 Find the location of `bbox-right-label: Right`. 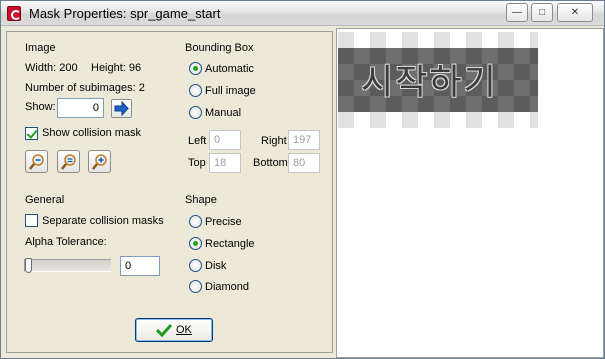

bbox-right-label: Right is located at coordinates (274, 141).